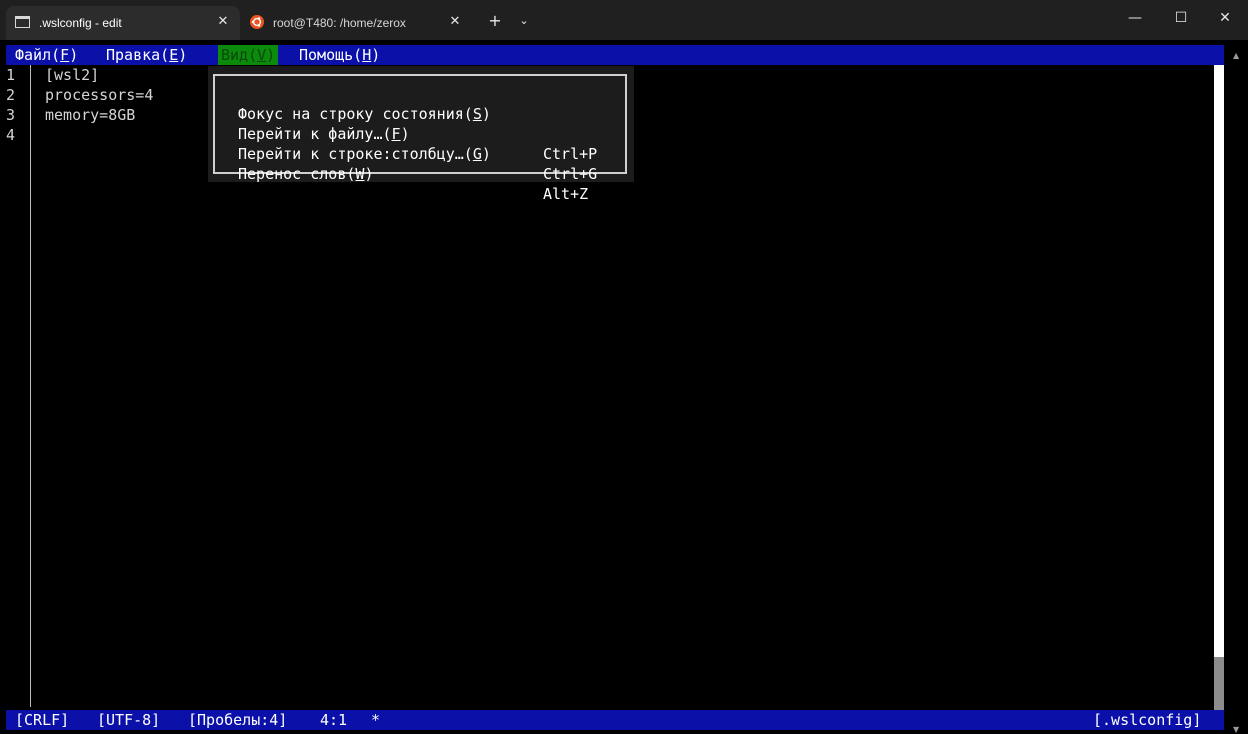 The height and width of the screenshot is (734, 1248). I want to click on maximize-button: ☐, so click(1181, 18).